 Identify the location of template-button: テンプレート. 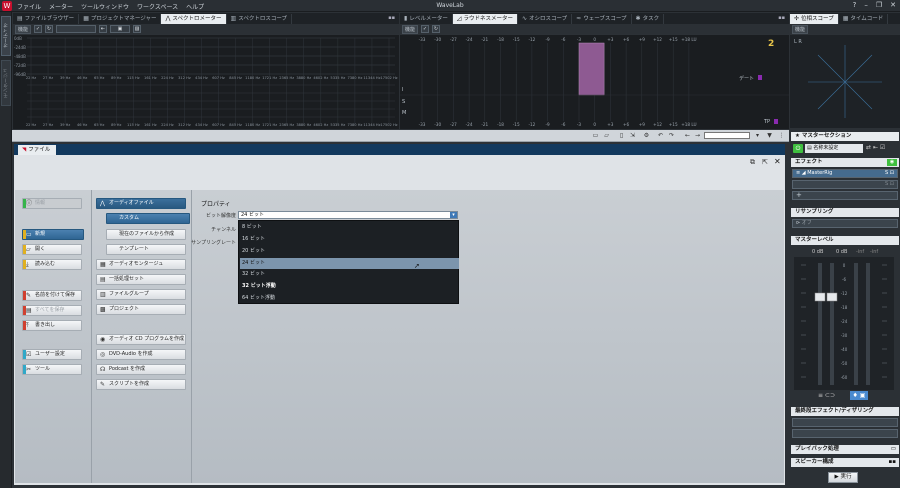
(146, 249).